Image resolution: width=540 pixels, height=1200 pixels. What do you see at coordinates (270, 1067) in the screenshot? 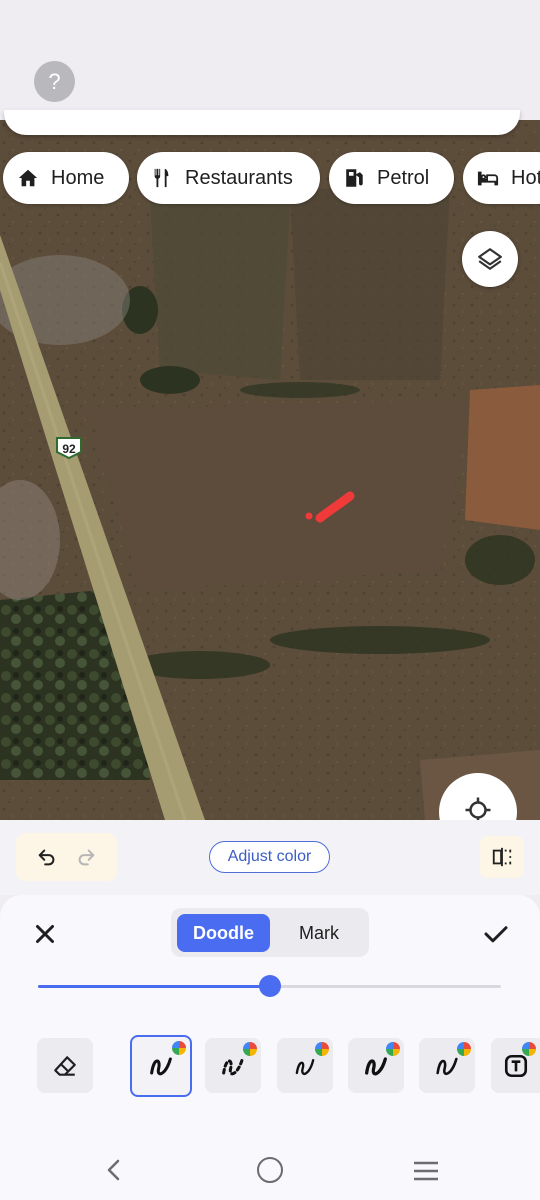
I see `tool-row` at bounding box center [270, 1067].